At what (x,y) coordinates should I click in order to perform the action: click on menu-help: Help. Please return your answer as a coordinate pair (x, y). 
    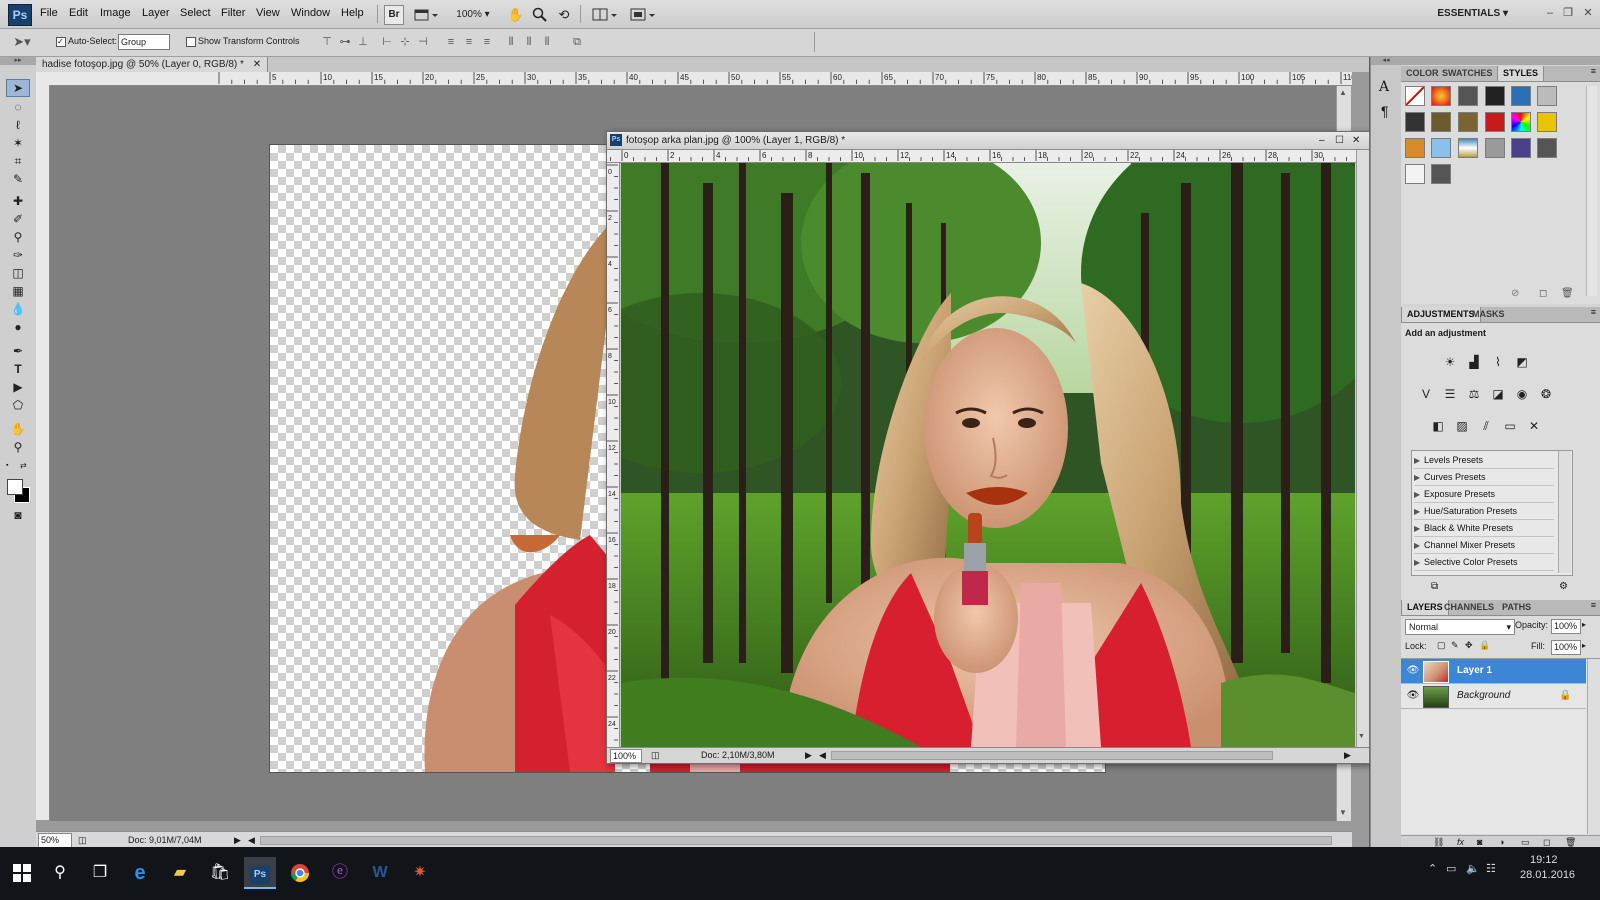
    Looking at the image, I should click on (352, 13).